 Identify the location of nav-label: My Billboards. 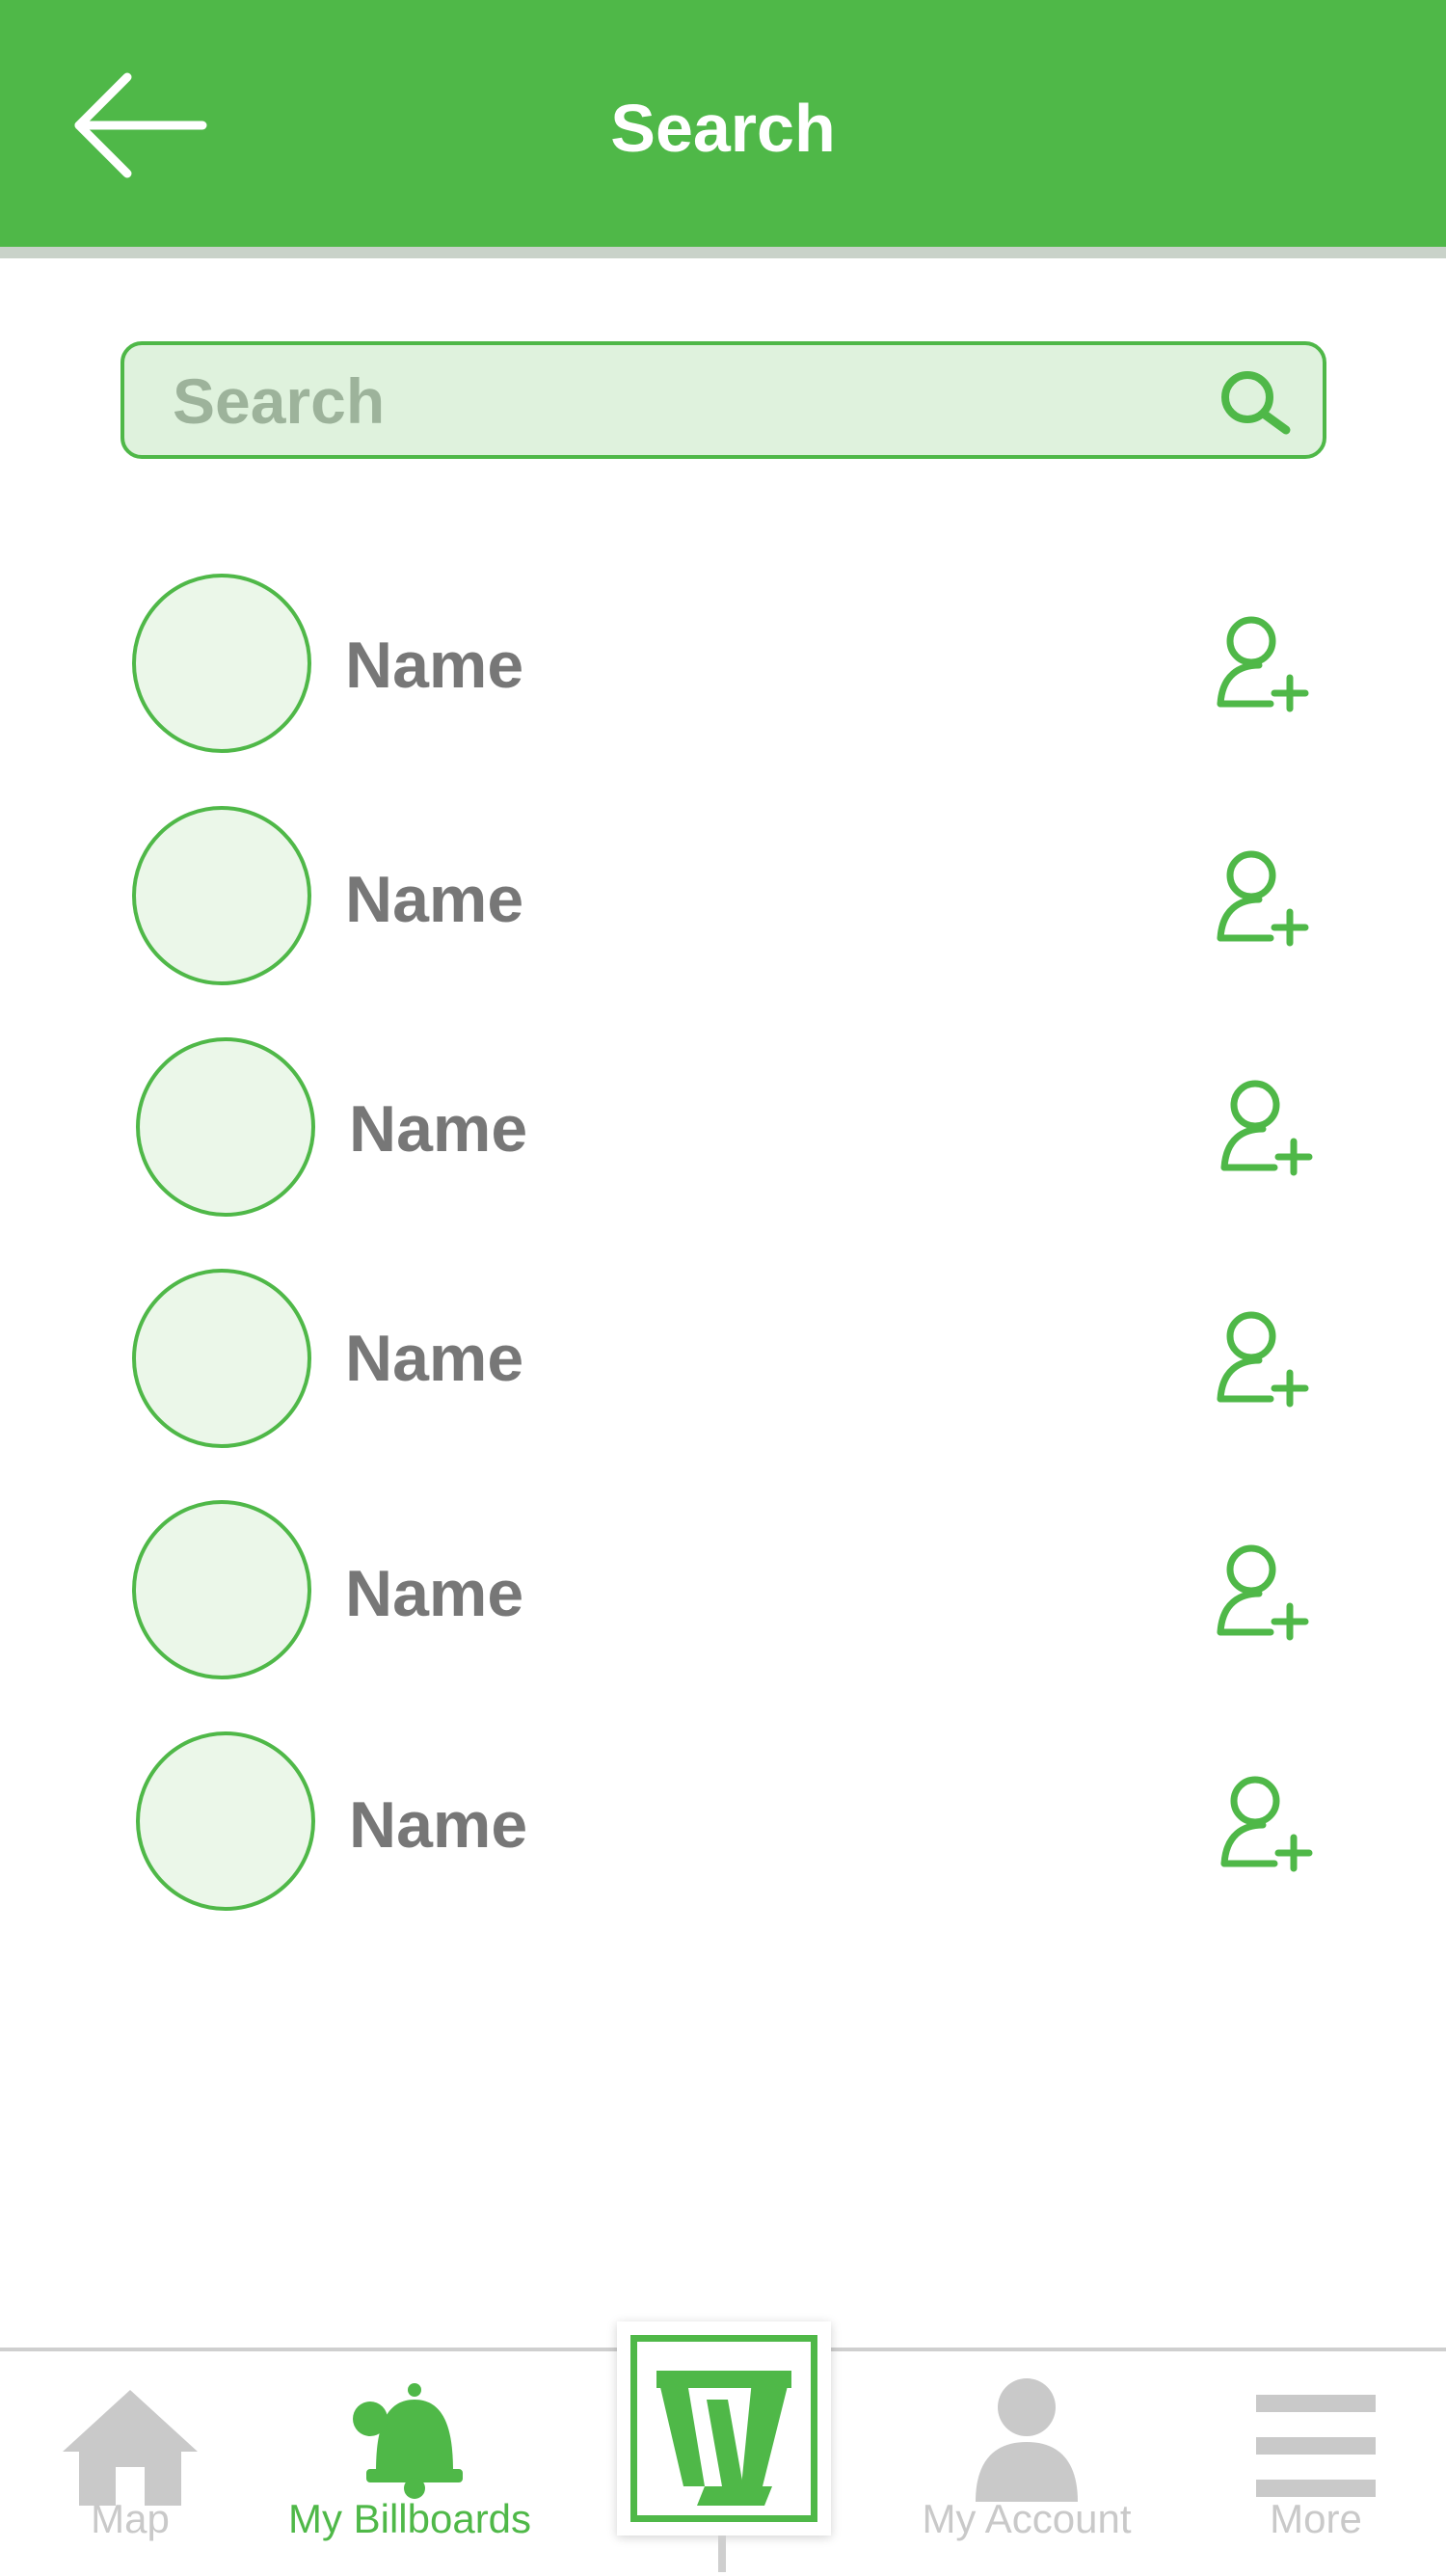
(410, 2519).